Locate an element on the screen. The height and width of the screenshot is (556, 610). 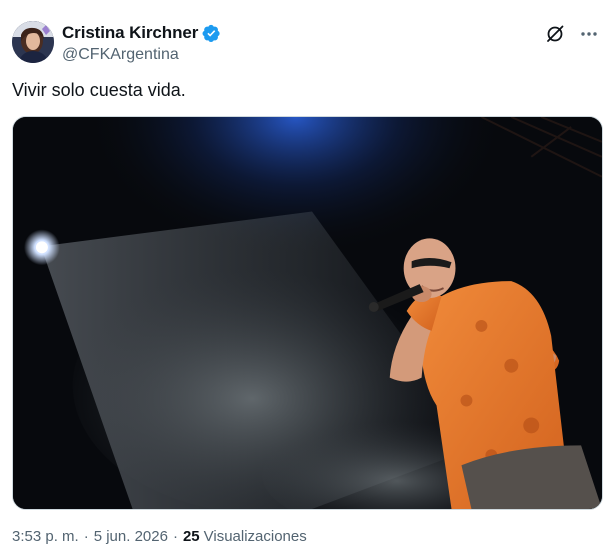
verified-badge-icon is located at coordinates (211, 33).